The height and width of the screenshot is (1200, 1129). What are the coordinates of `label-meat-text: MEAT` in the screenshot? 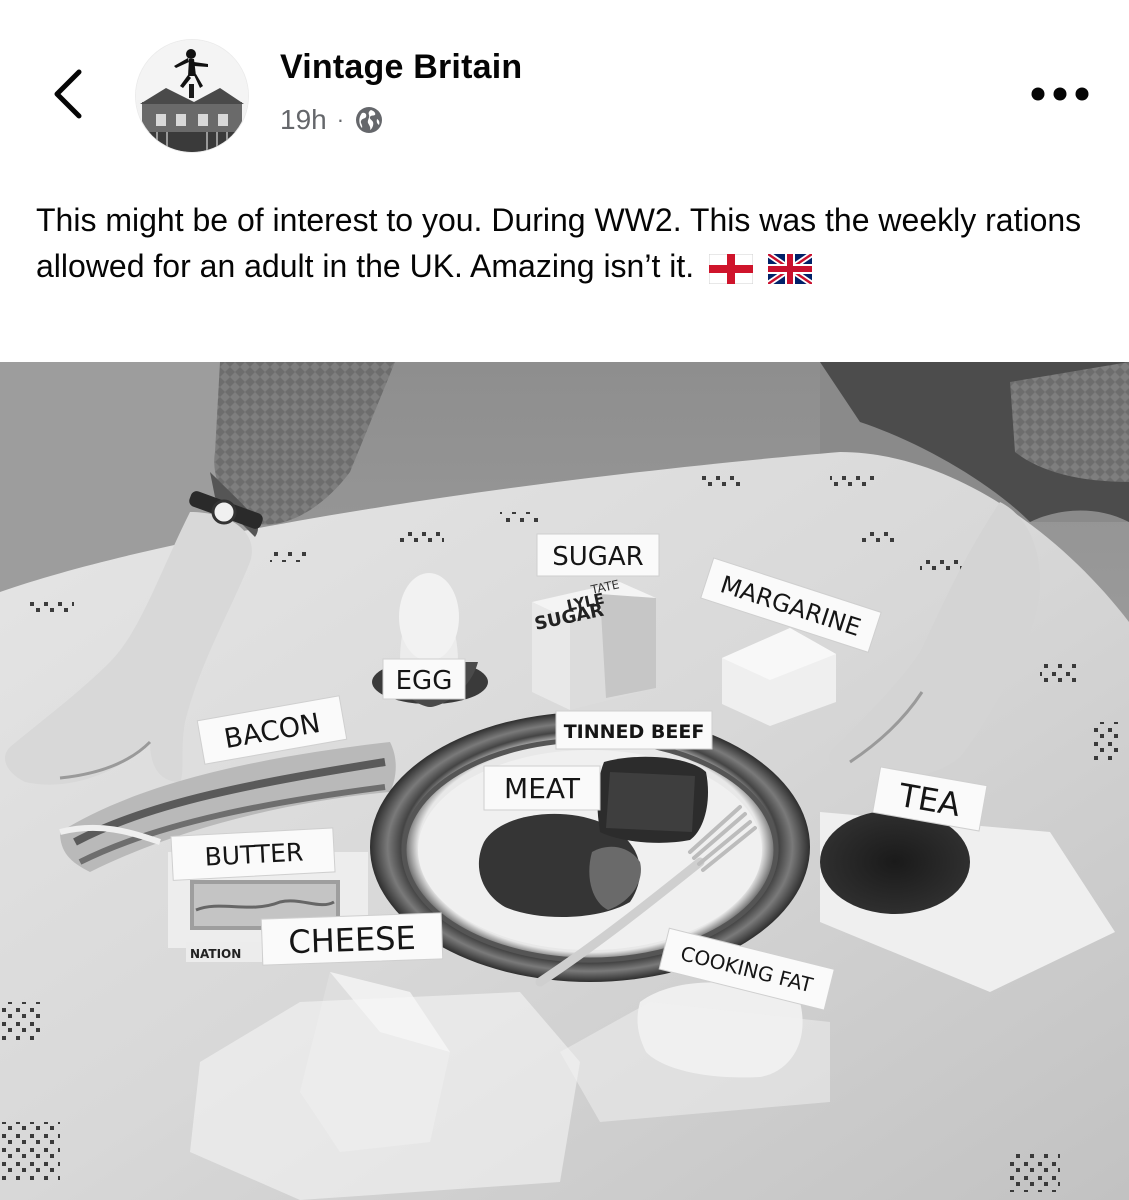 It's located at (542, 788).